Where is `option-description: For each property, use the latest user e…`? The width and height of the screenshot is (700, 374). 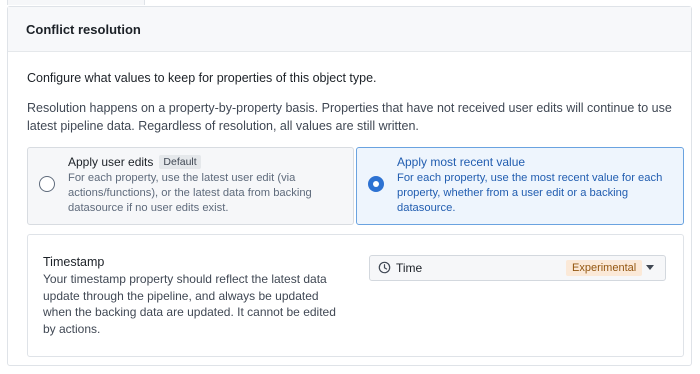 option-description: For each property, use the latest user e… is located at coordinates (190, 193).